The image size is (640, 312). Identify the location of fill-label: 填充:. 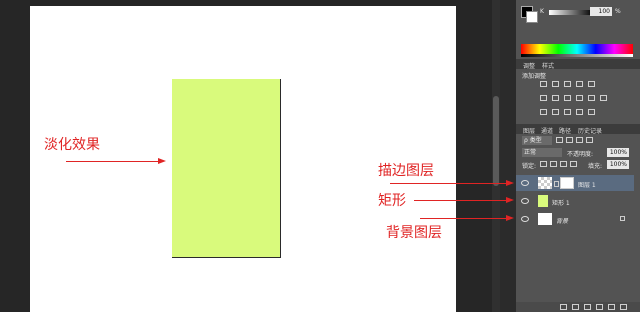
(595, 166).